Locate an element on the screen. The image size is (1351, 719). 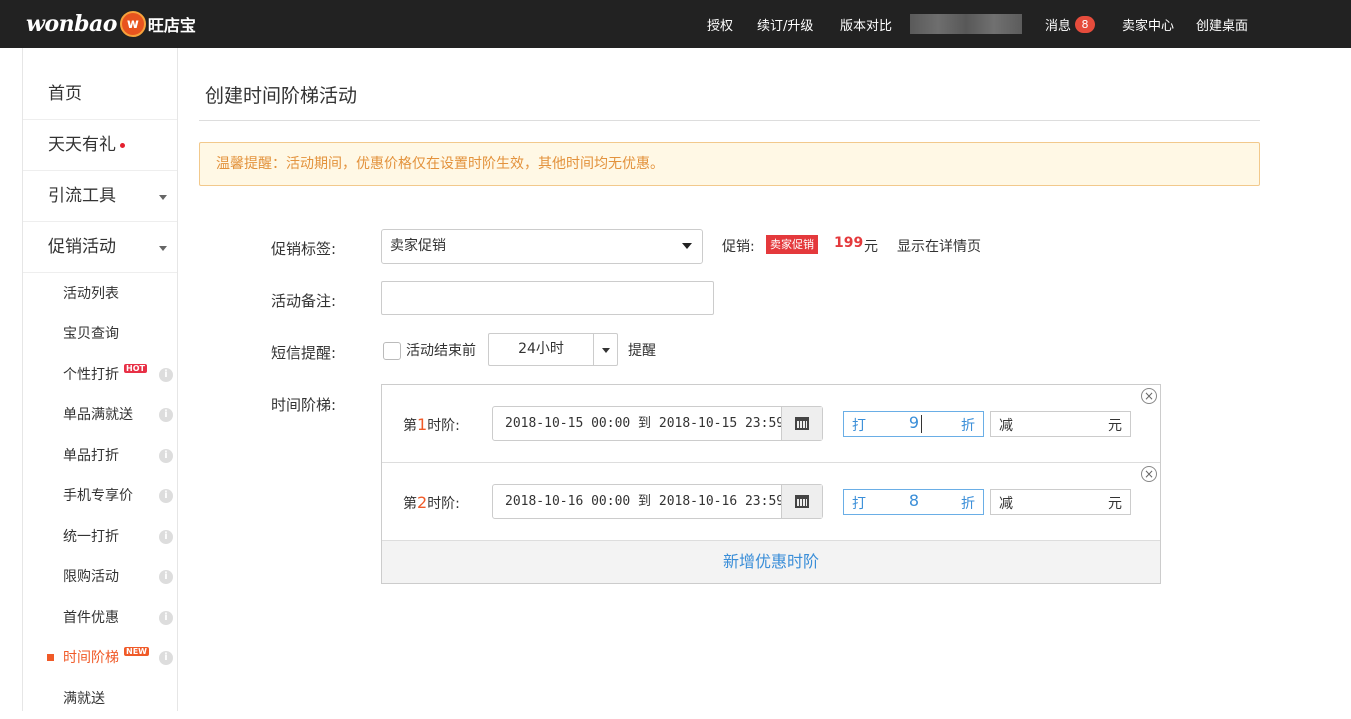
reduce-prefix: 减 is located at coordinates (1006, 504).